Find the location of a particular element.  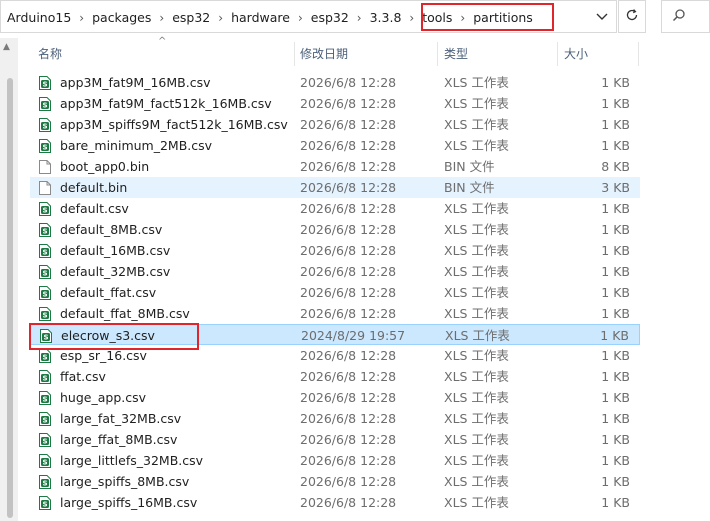

file-name: large_littlefs_32MB.csv is located at coordinates (132, 460).